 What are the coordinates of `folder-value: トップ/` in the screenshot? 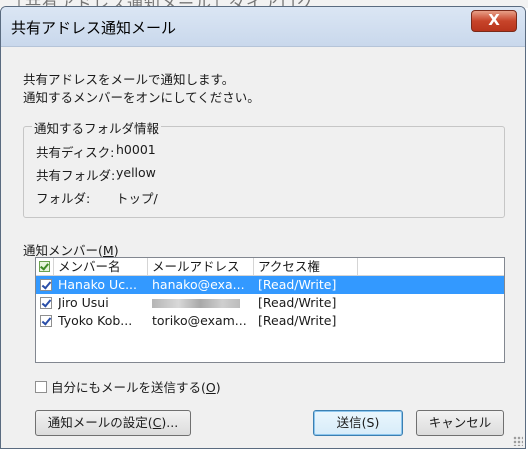 It's located at (137, 198).